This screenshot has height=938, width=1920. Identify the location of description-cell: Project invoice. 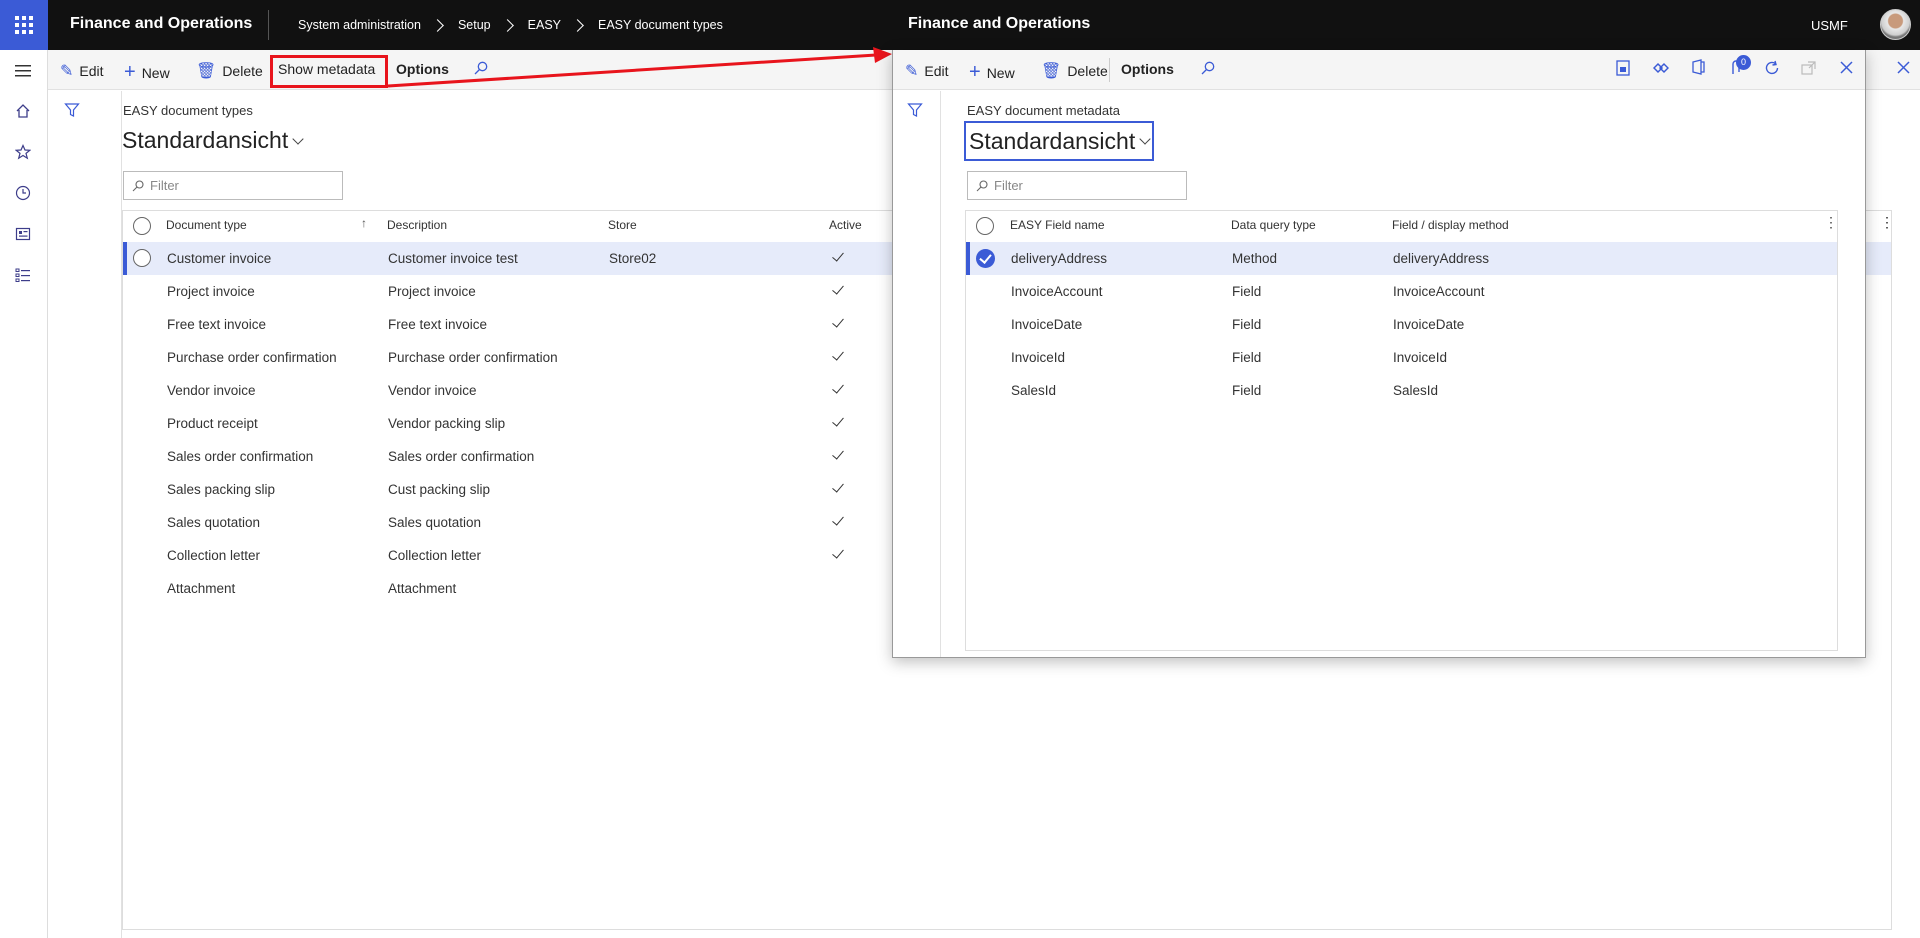
(432, 291).